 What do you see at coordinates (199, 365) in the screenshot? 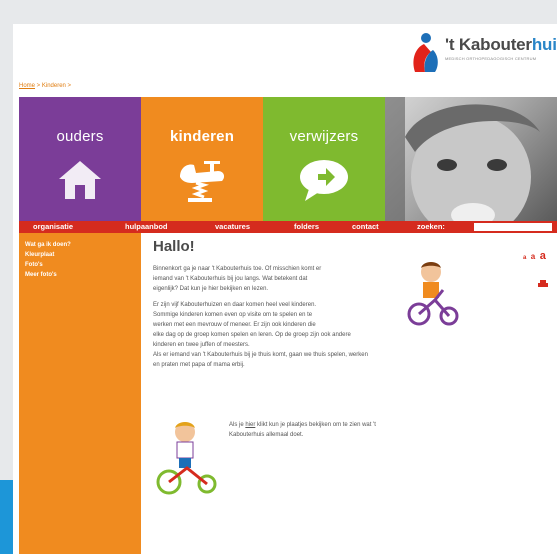
I see `paragraph-line: en praten met papa of mama erbij.` at bounding box center [199, 365].